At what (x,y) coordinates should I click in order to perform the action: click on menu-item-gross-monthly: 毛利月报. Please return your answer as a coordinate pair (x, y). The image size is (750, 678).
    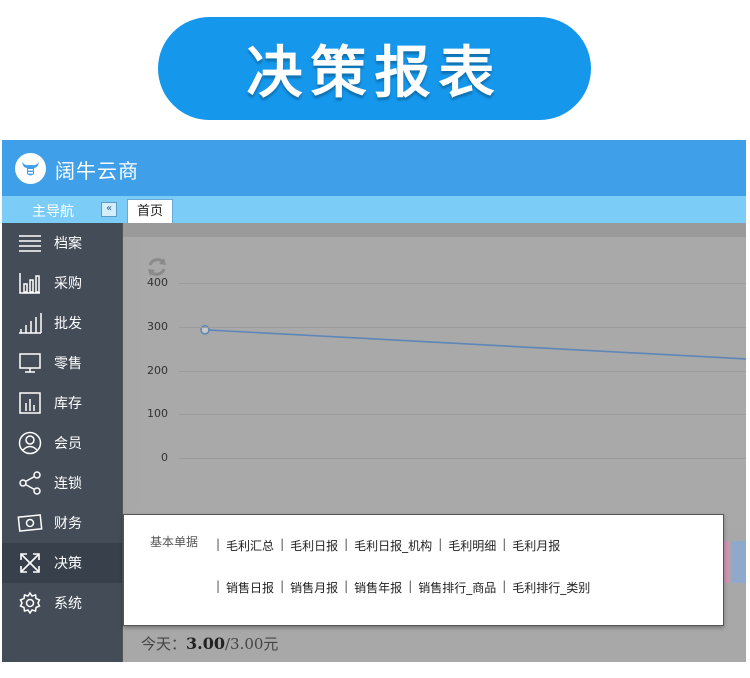
    Looking at the image, I should click on (536, 545).